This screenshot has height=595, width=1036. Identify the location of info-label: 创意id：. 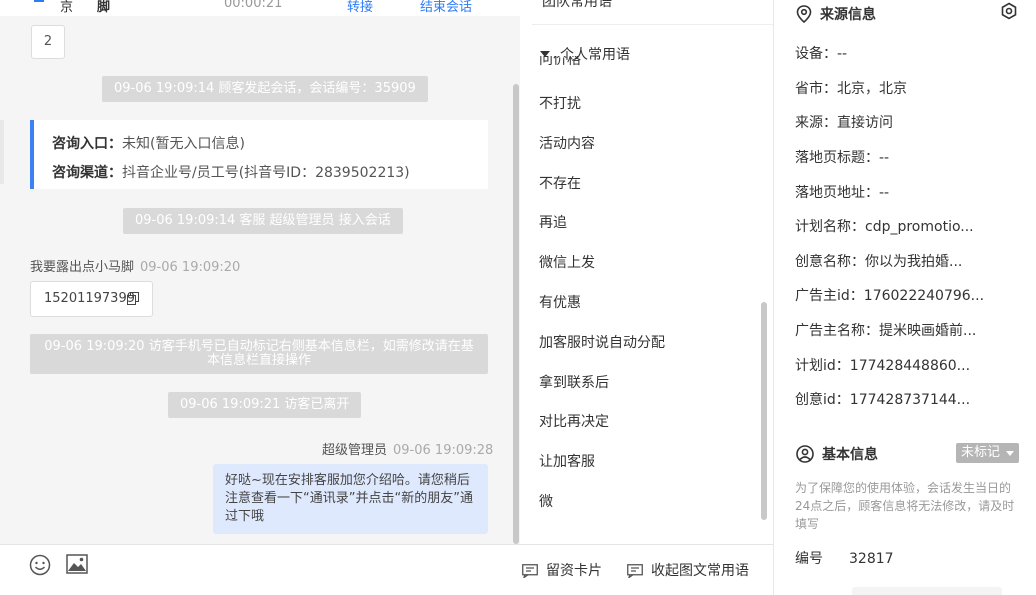
(822, 400).